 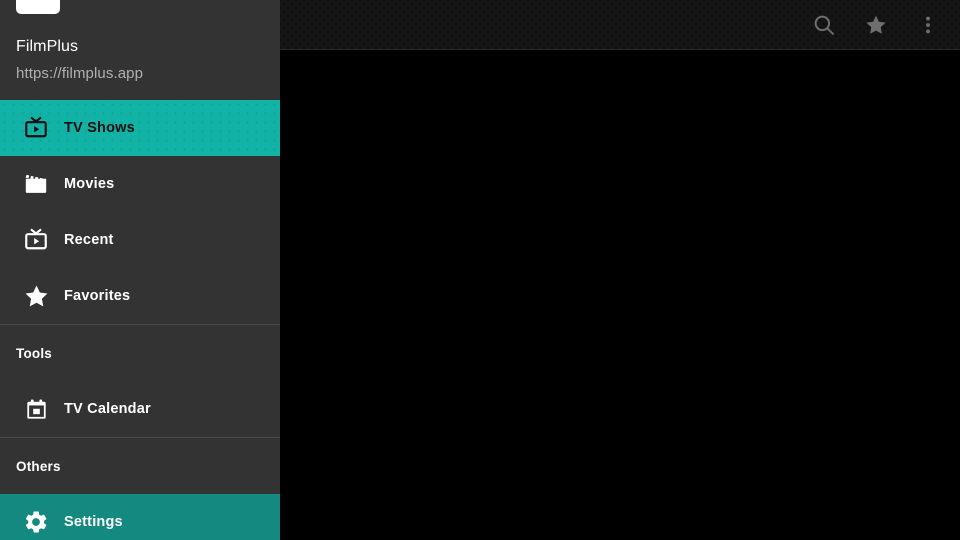 I want to click on sidebar-item-label: Recent, so click(x=89, y=240).